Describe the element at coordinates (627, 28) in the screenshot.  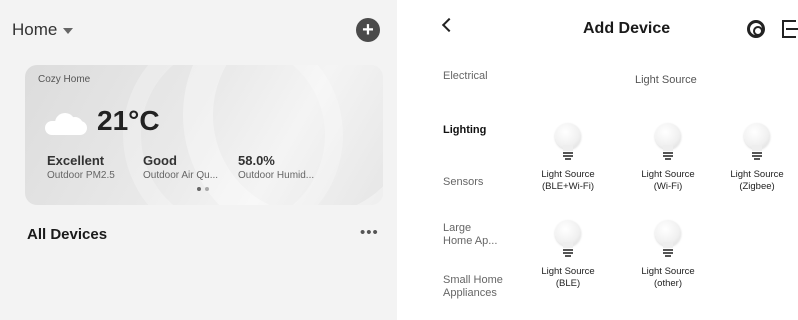
I see `page-title: Add Device` at that location.